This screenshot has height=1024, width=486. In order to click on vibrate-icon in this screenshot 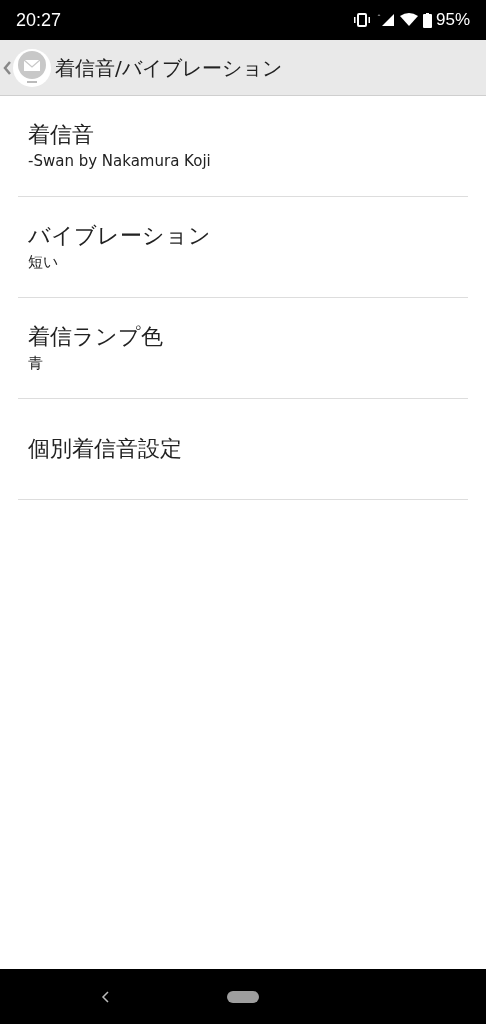, I will do `click(361, 20)`.